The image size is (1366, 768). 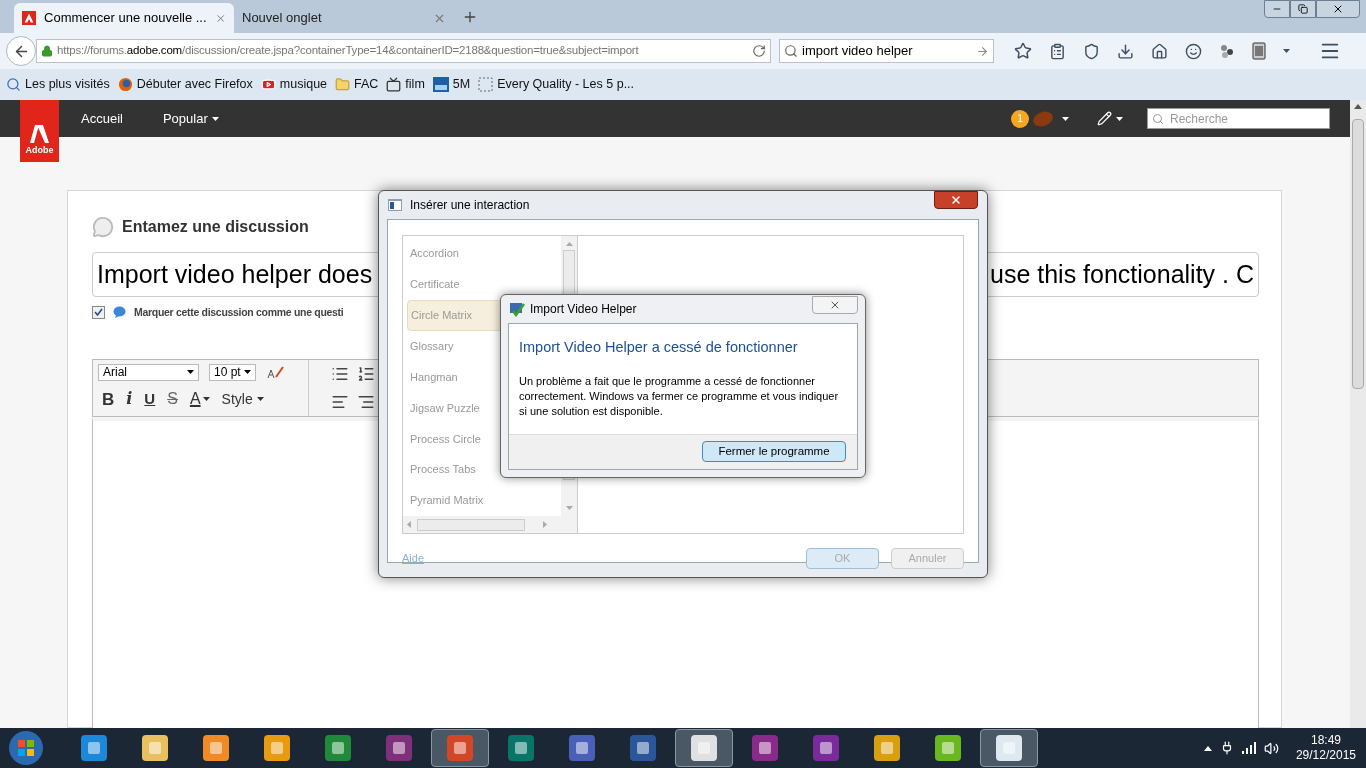 I want to click on lock-icon, so click(x=47, y=51).